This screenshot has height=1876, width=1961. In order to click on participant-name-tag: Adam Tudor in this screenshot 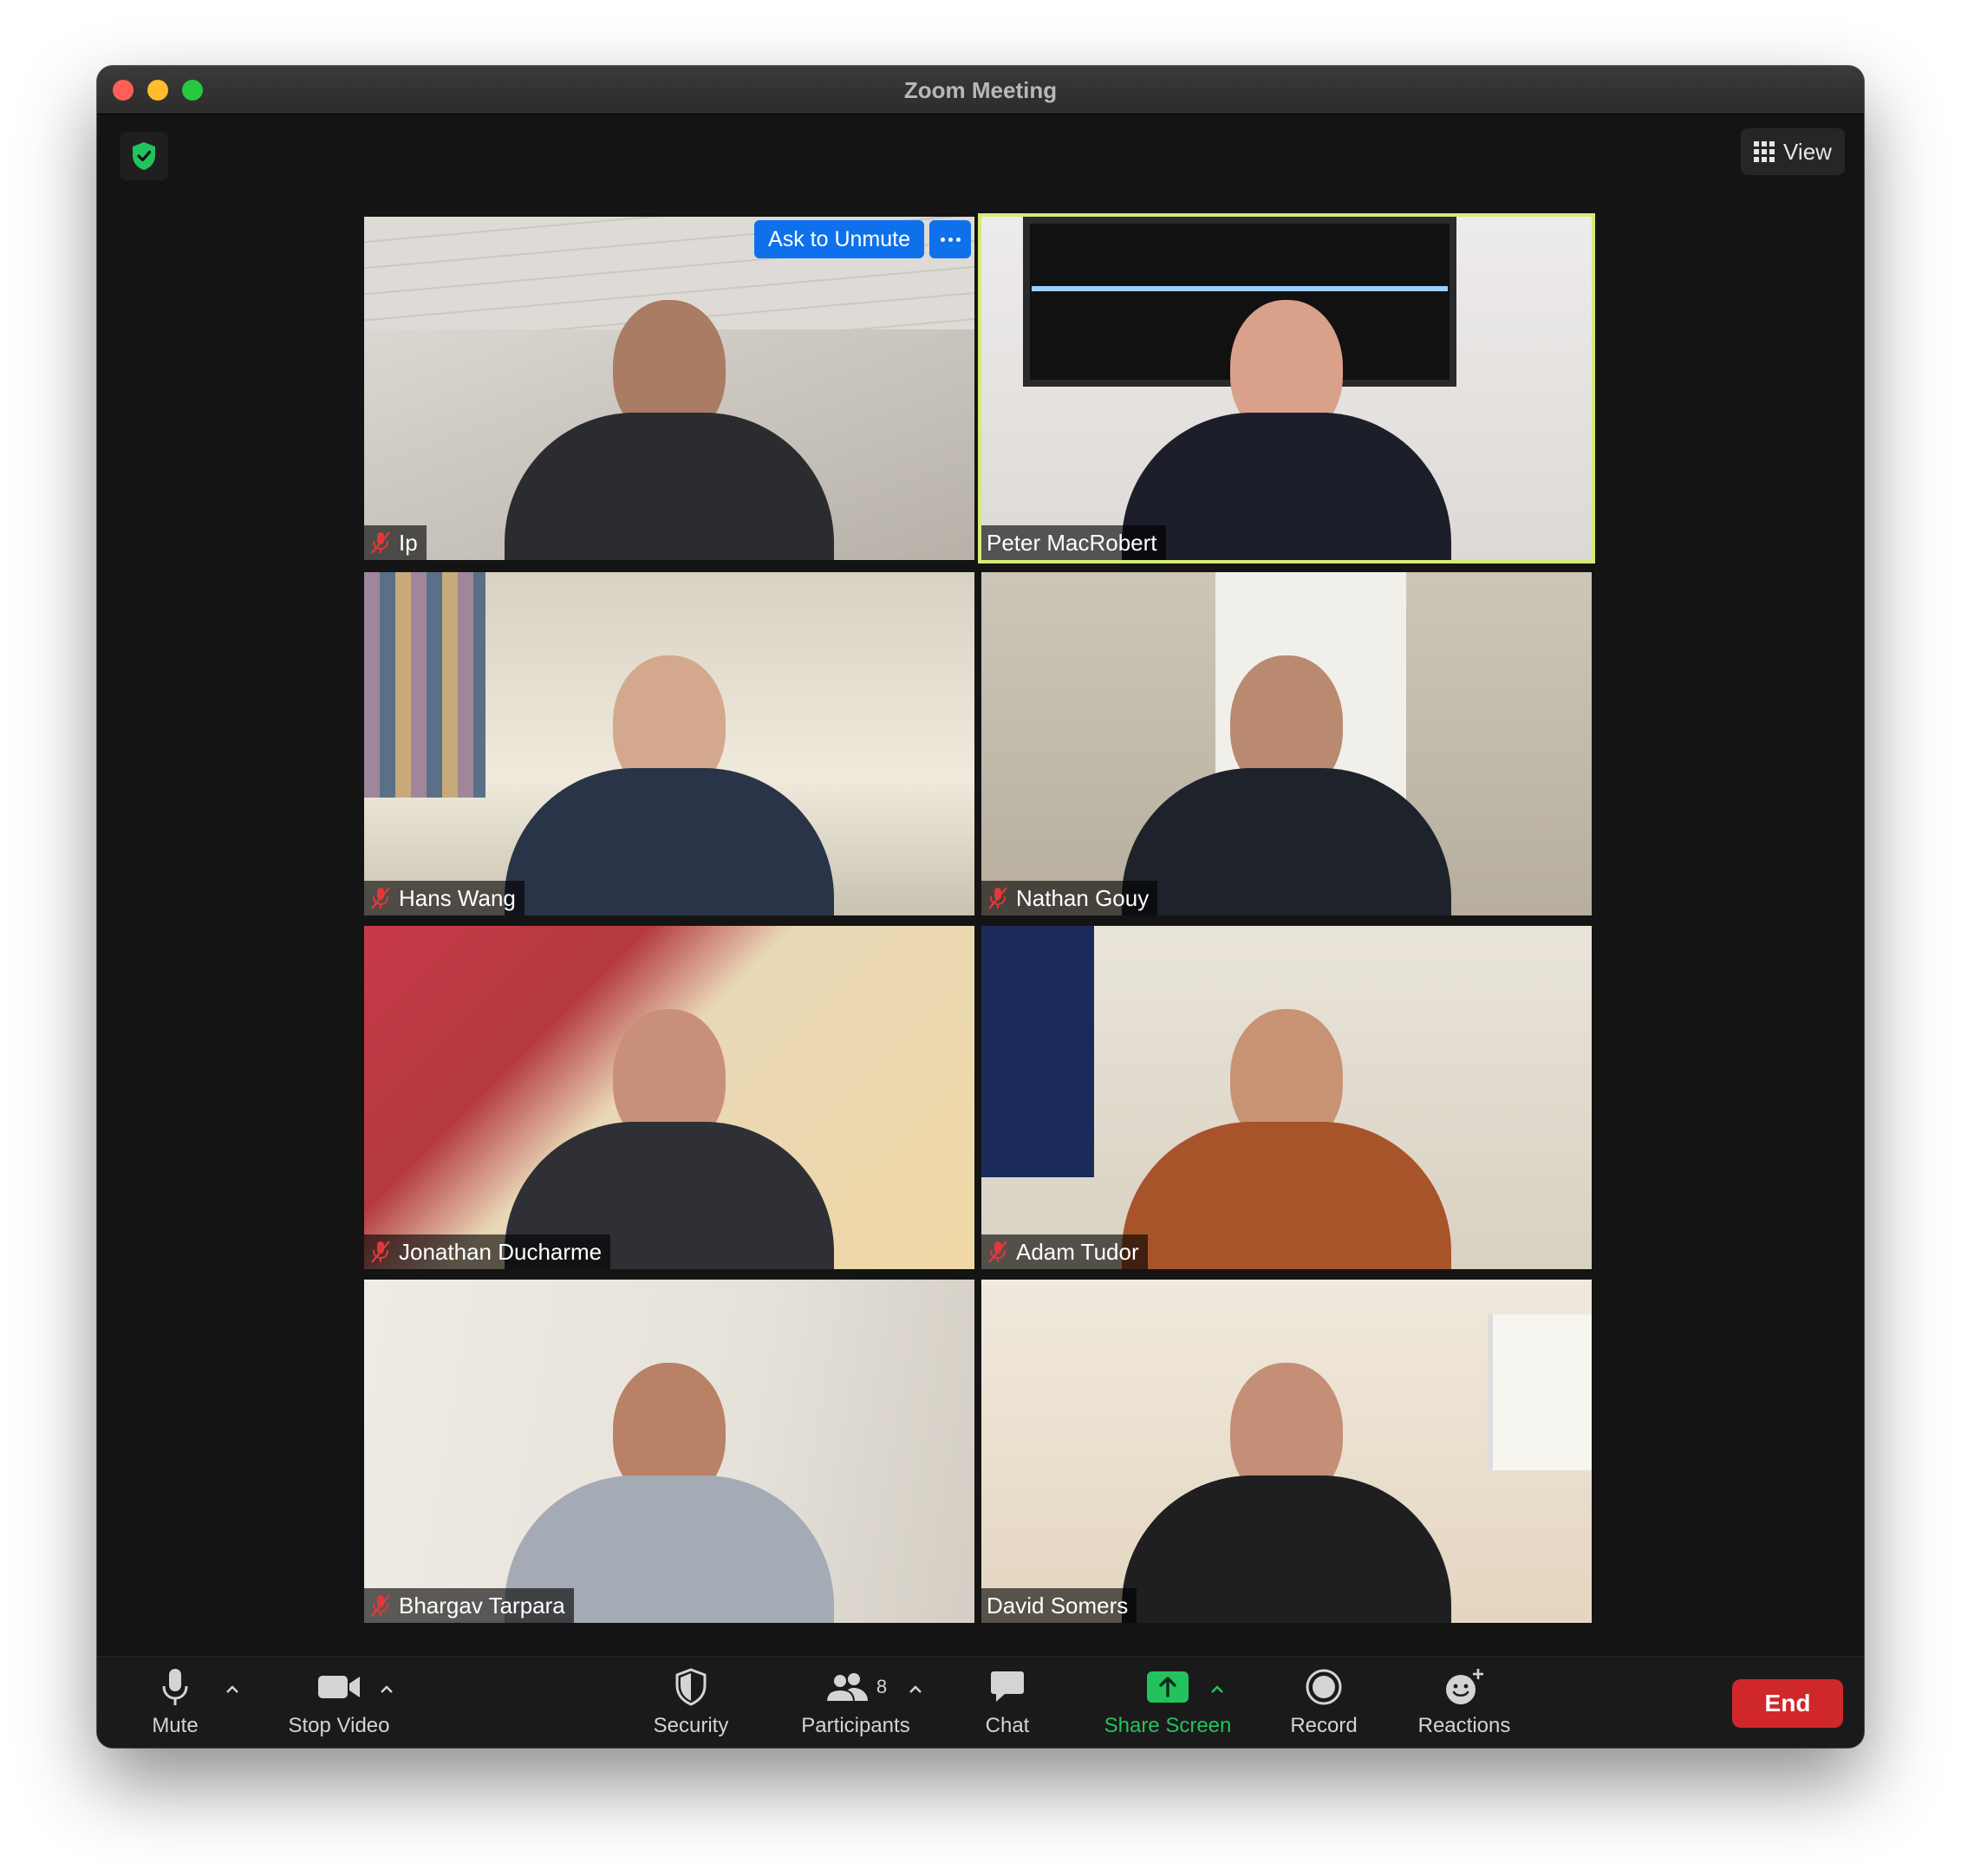, I will do `click(1065, 1251)`.